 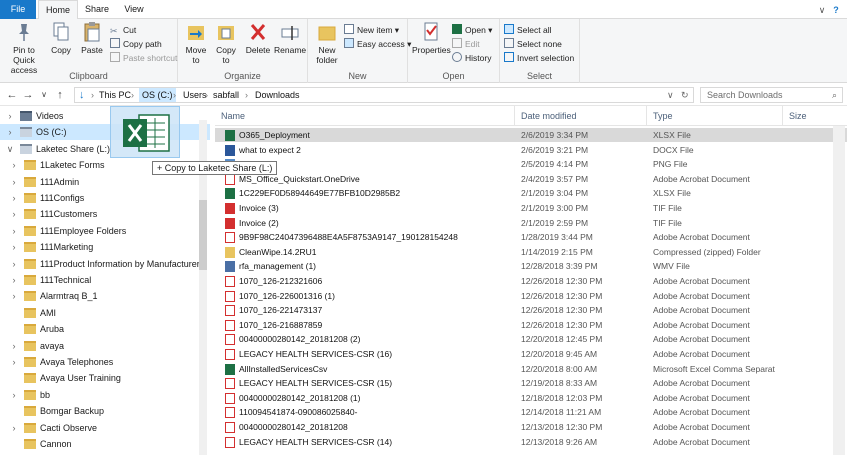 What do you see at coordinates (685, 95) in the screenshot?
I see `refresh-icon: ↻` at bounding box center [685, 95].